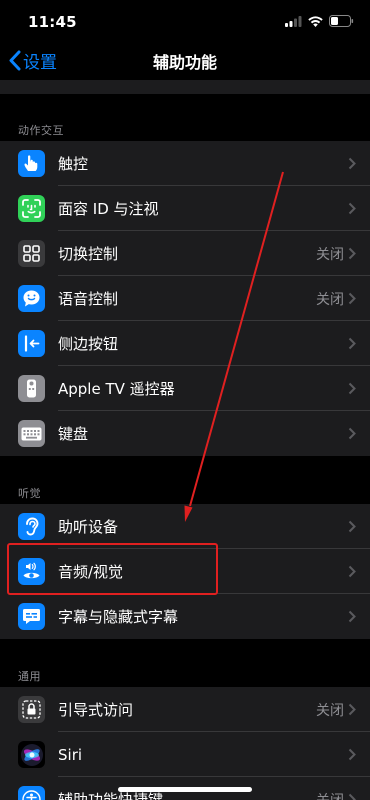 The height and width of the screenshot is (800, 370). What do you see at coordinates (185, 789) in the screenshot?
I see `home-indicator` at bounding box center [185, 789].